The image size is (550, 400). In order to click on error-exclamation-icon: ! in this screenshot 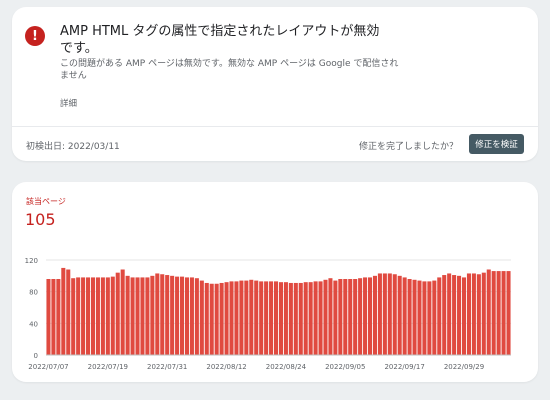, I will do `click(35, 36)`.